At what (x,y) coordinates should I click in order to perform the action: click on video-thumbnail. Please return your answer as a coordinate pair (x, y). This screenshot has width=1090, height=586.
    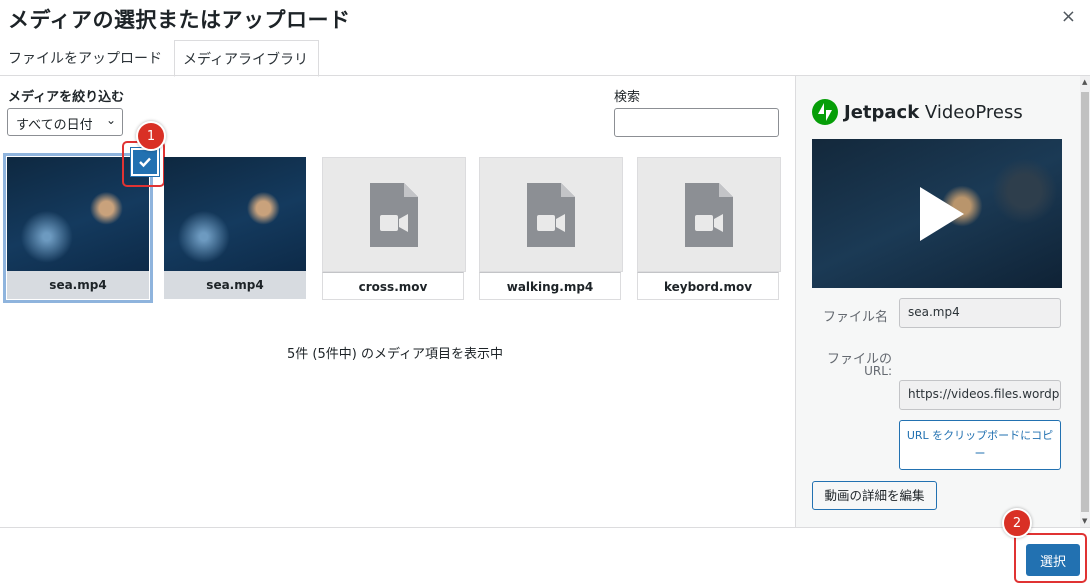
    Looking at the image, I should click on (235, 214).